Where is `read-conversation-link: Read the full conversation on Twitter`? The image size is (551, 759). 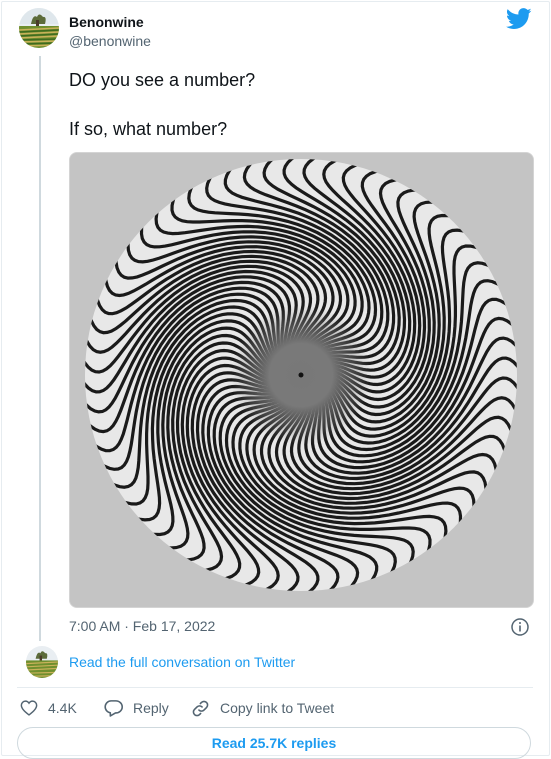 read-conversation-link: Read the full conversation on Twitter is located at coordinates (182, 662).